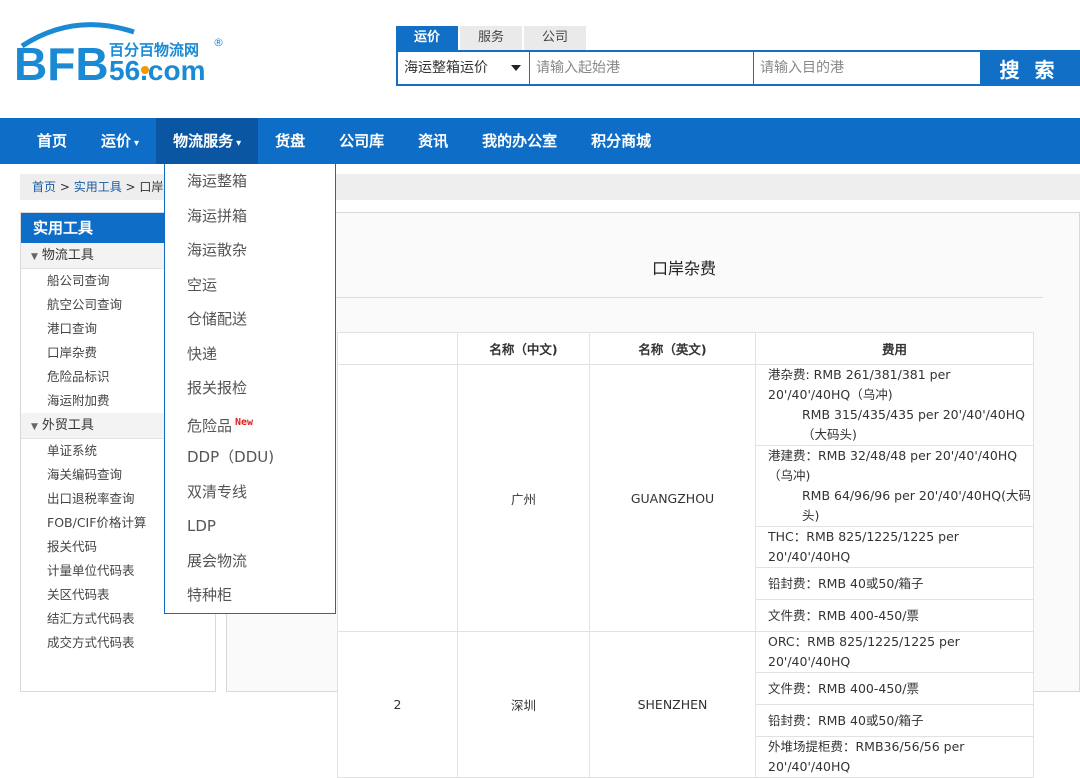 This screenshot has height=778, width=1080. What do you see at coordinates (250, 526) in the screenshot?
I see `menu-item-ldp: LDP` at bounding box center [250, 526].